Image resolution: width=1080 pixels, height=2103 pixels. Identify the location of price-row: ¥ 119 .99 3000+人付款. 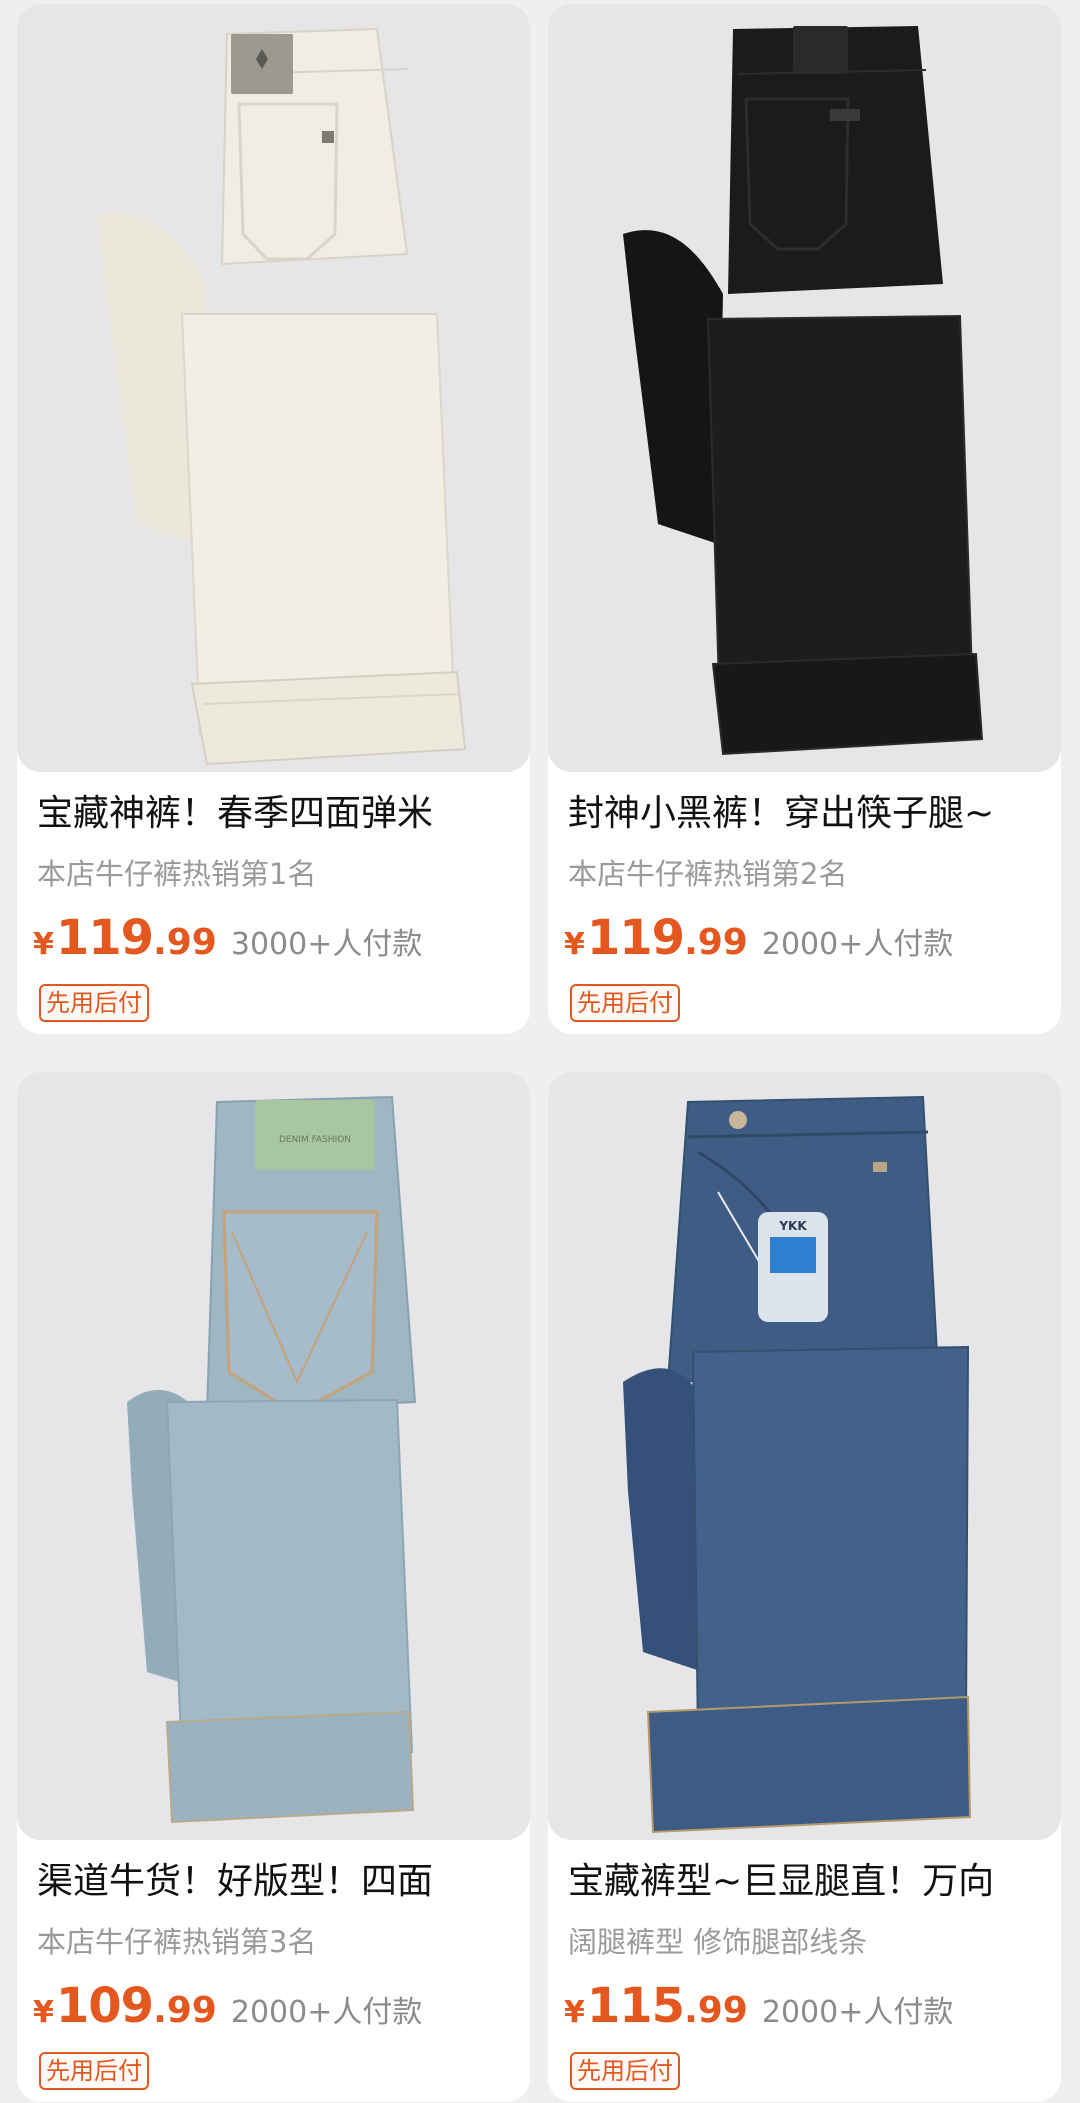
(227, 940).